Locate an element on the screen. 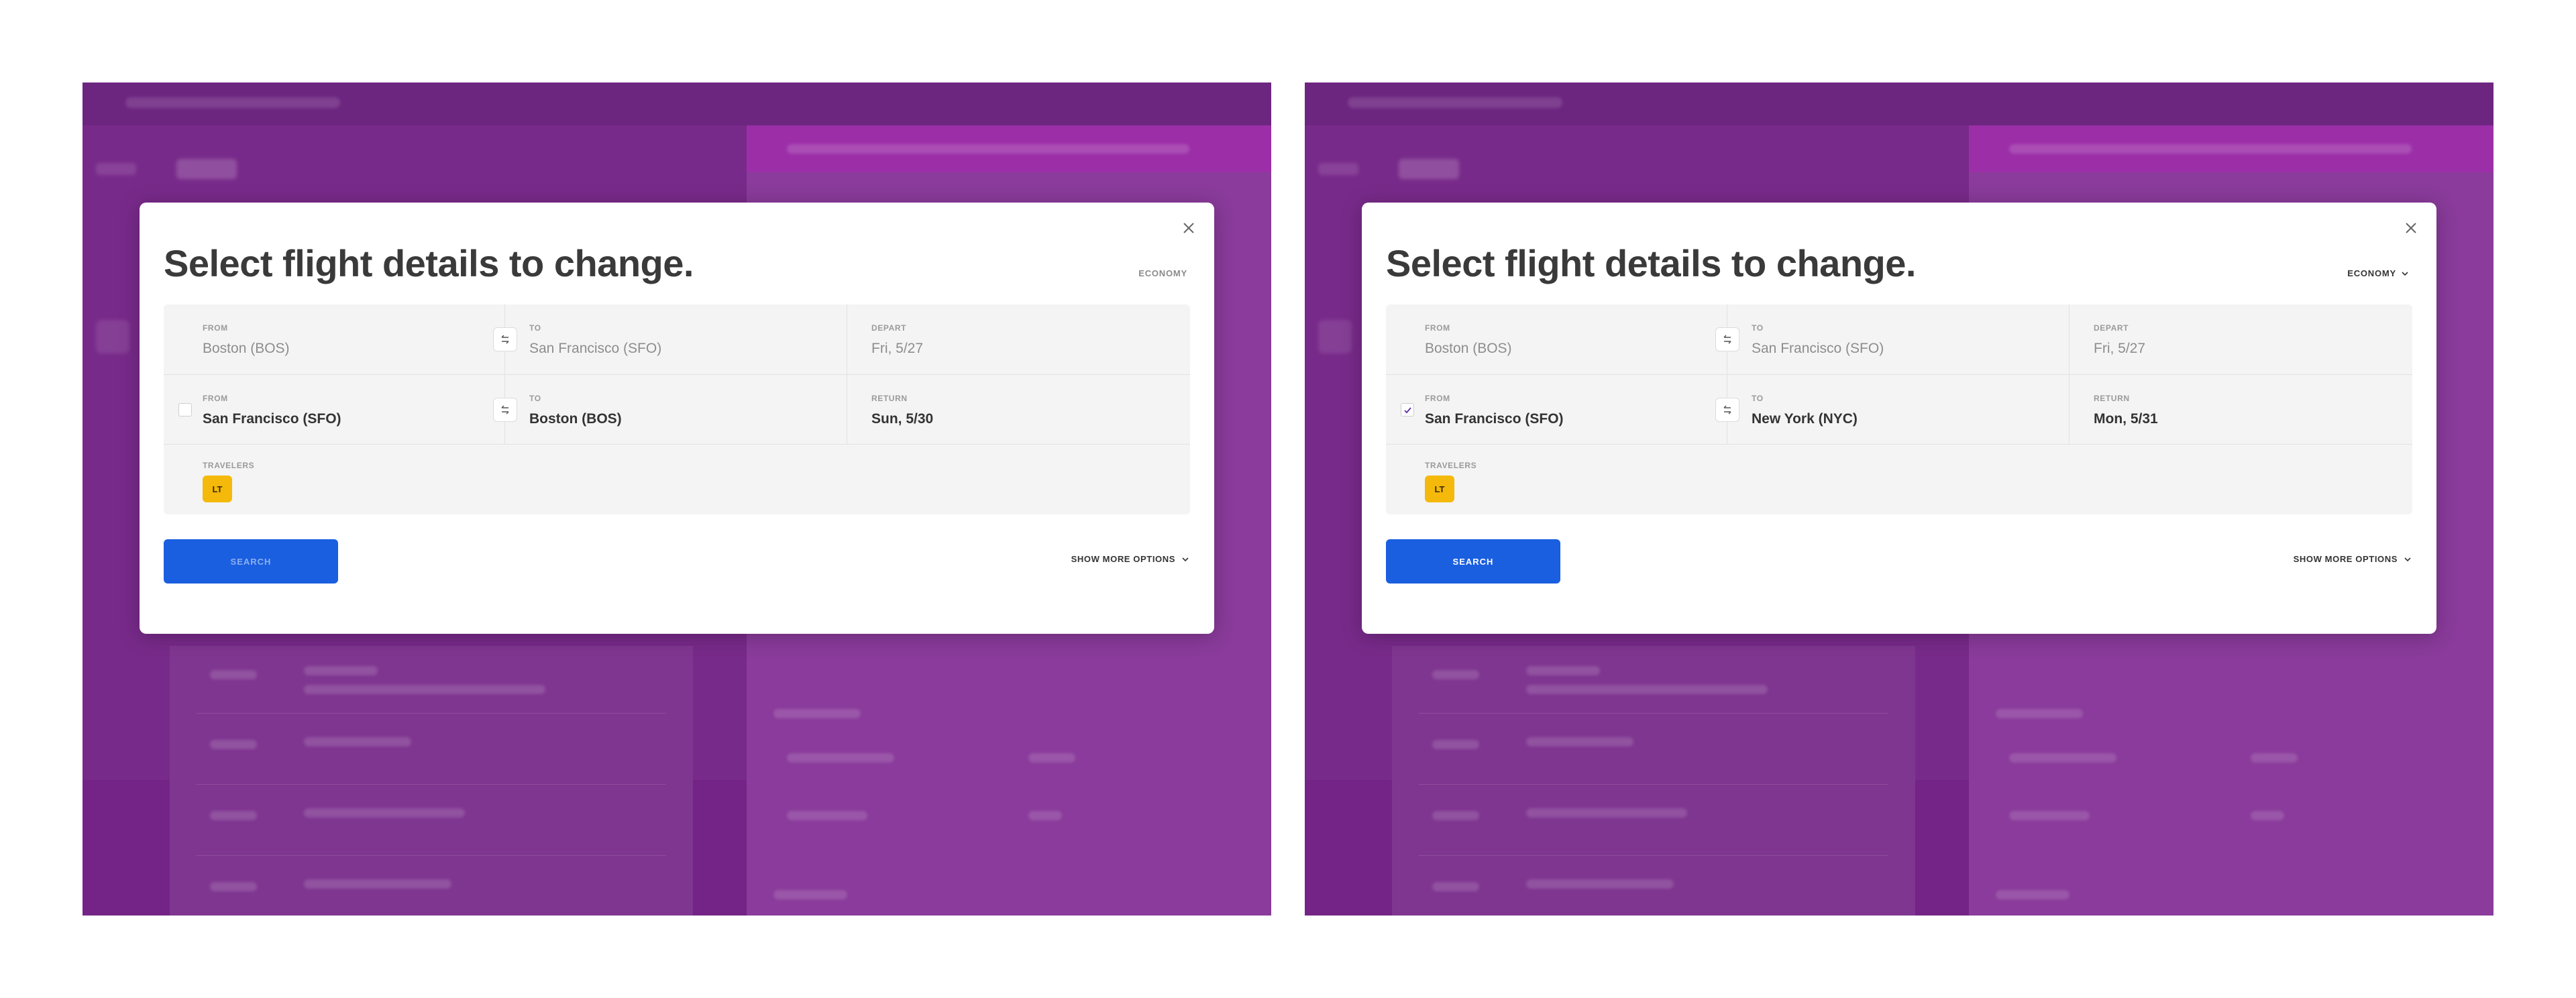 This screenshot has width=2576, height=998. return-value: Sun, 5/30 is located at coordinates (902, 419).